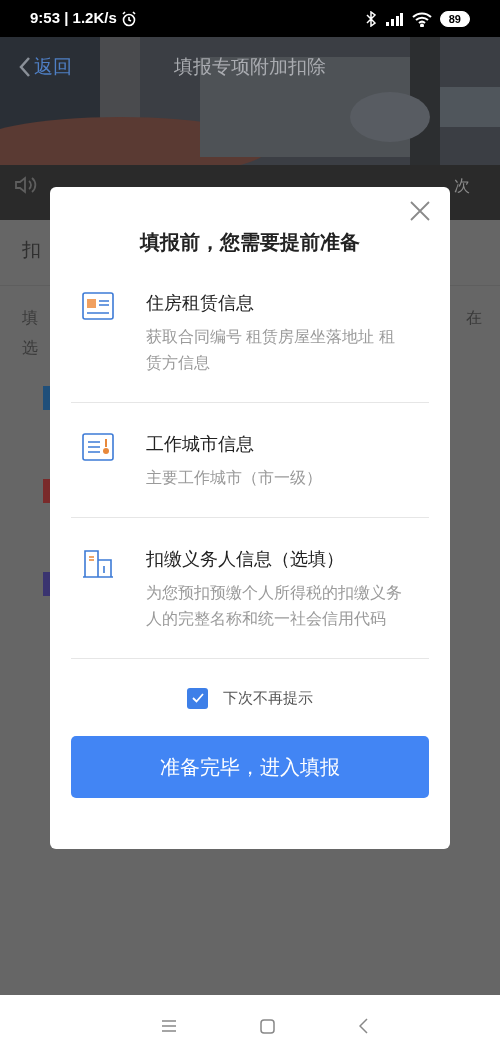 This screenshot has width=500, height=1057. What do you see at coordinates (250, 766) in the screenshot?
I see `confirm-button: 准备完毕，进入填报` at bounding box center [250, 766].